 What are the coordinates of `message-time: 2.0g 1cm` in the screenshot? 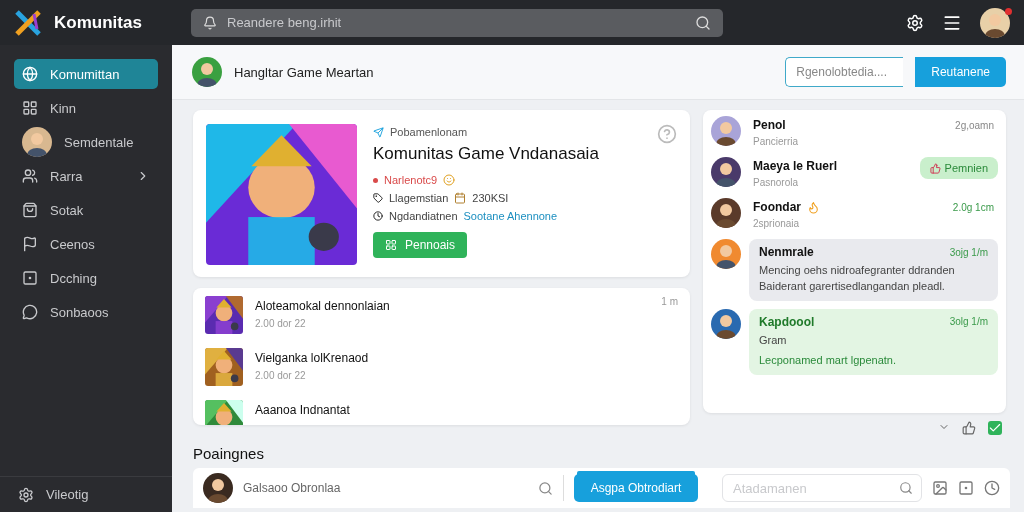 It's located at (973, 207).